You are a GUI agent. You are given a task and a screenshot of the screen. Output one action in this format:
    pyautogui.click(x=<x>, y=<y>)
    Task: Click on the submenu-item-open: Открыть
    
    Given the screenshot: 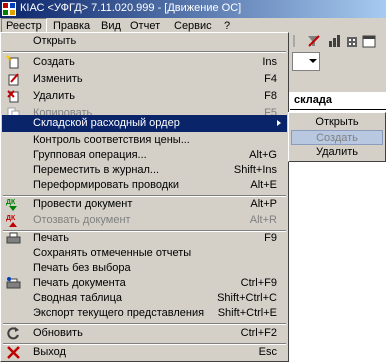 What is the action you would take?
    pyautogui.click(x=337, y=122)
    